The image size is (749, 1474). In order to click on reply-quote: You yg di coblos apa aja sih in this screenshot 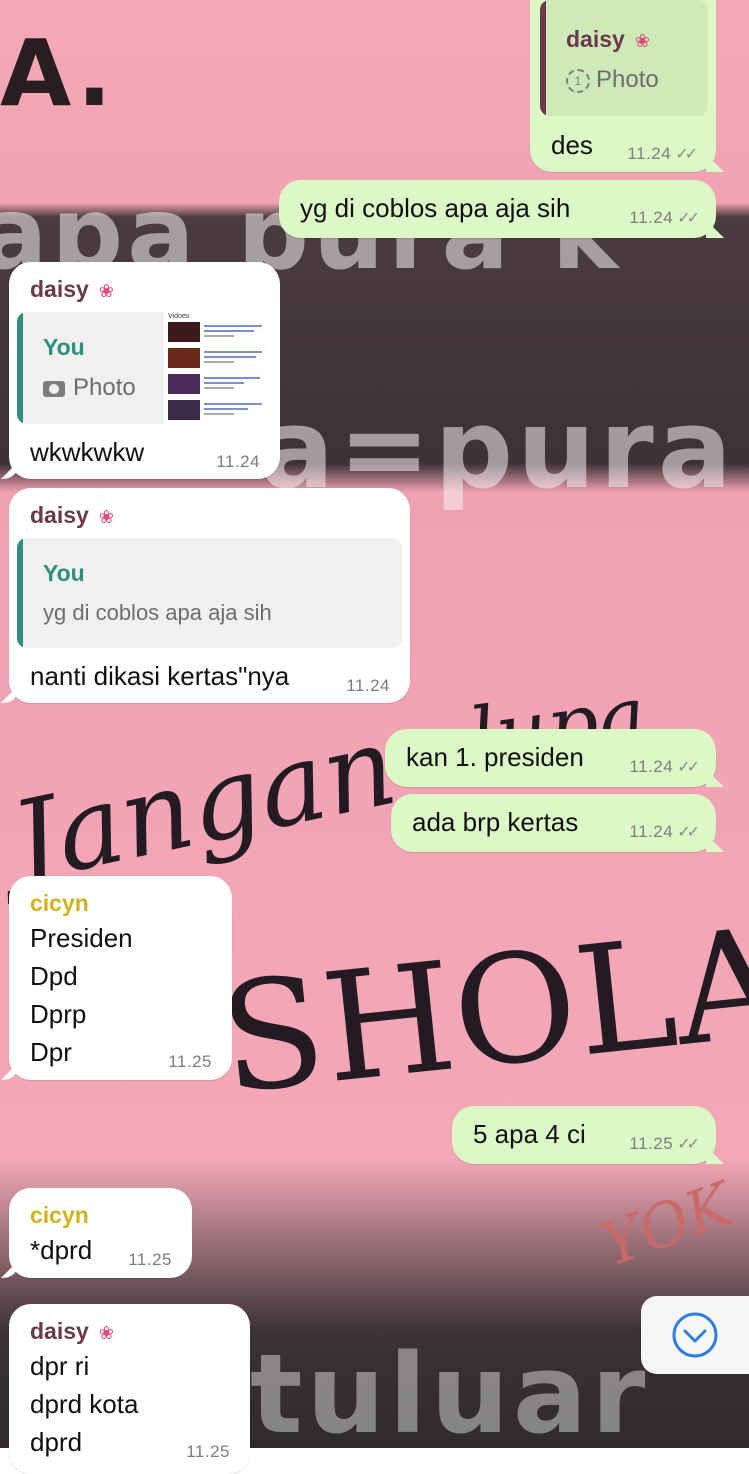, I will do `click(209, 593)`.